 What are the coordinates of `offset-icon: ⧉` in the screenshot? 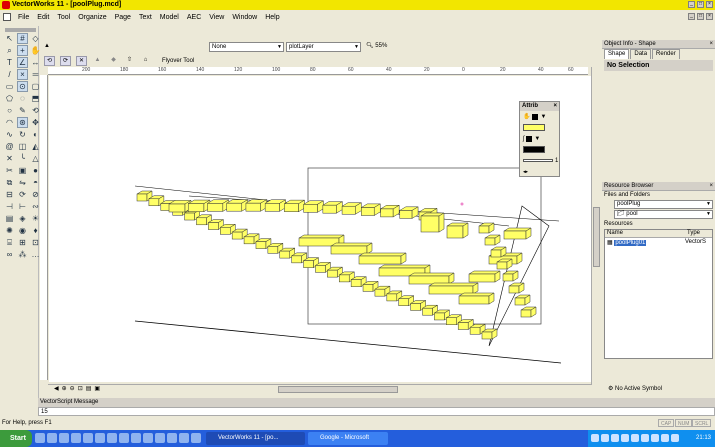 It's located at (9, 182).